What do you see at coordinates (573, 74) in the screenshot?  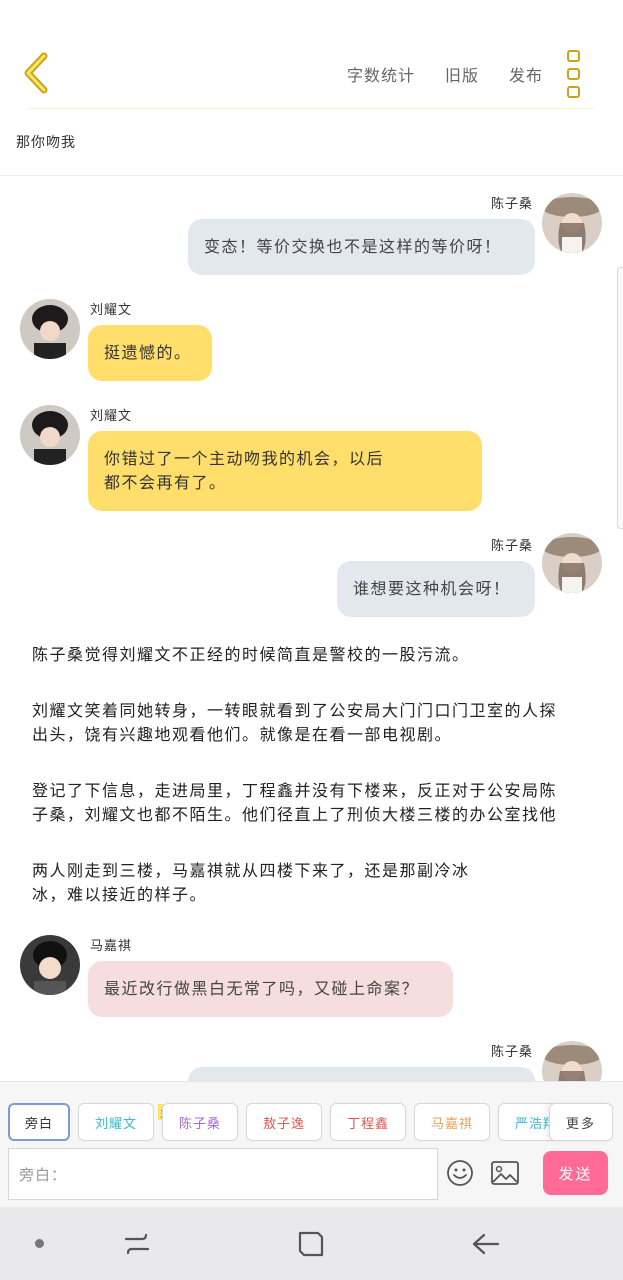 I see `more-vertical-icon` at bounding box center [573, 74].